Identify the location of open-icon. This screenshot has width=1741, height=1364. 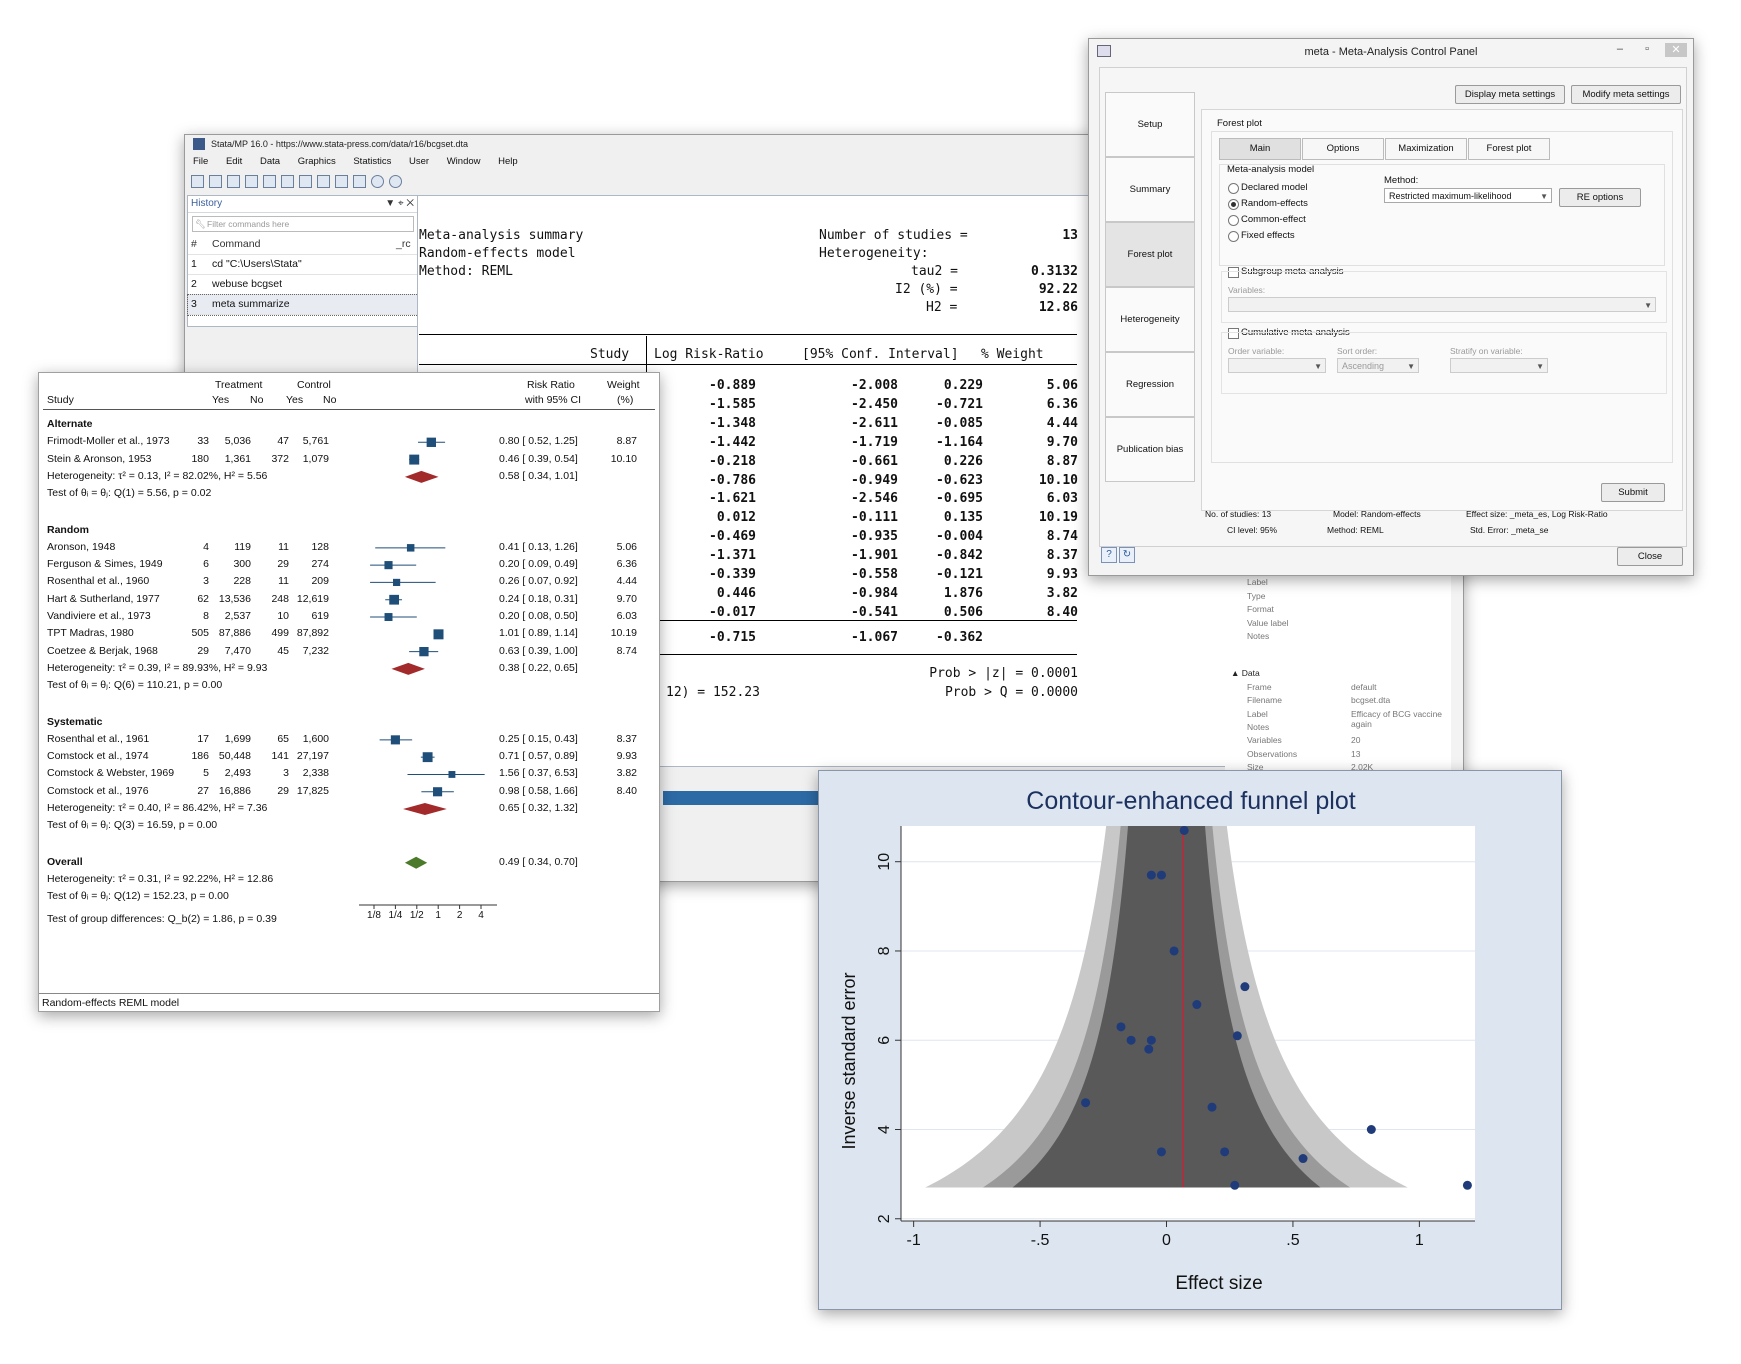
(197, 181).